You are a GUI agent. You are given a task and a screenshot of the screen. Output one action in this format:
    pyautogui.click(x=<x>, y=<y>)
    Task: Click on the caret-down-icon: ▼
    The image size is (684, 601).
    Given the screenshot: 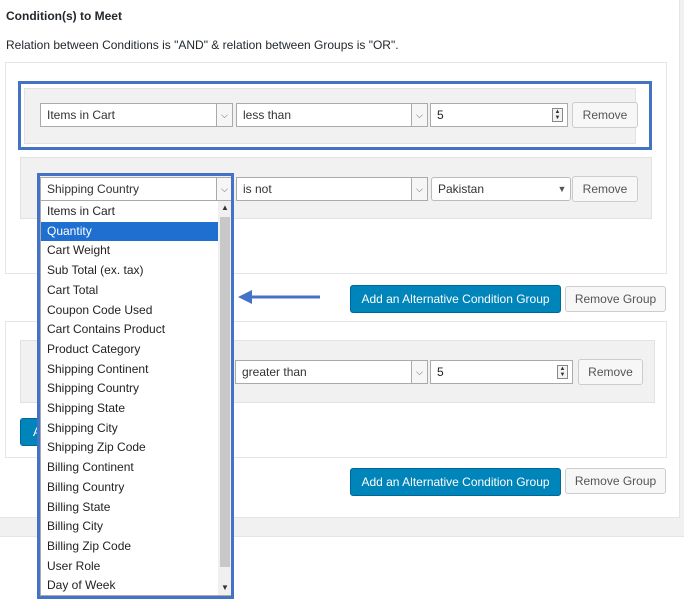 What is the action you would take?
    pyautogui.click(x=562, y=189)
    